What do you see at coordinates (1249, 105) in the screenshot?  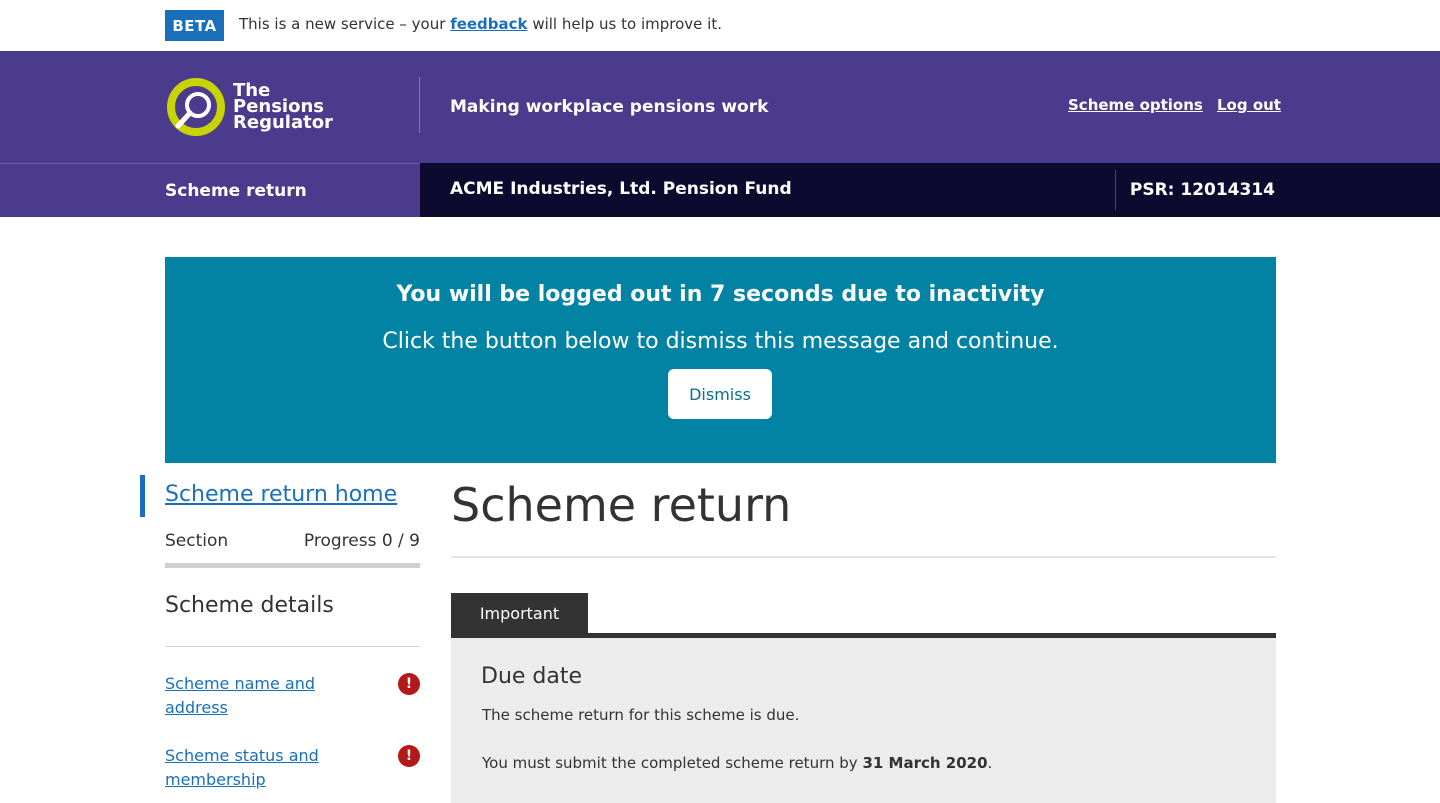 I see `log-out-link: Log out` at bounding box center [1249, 105].